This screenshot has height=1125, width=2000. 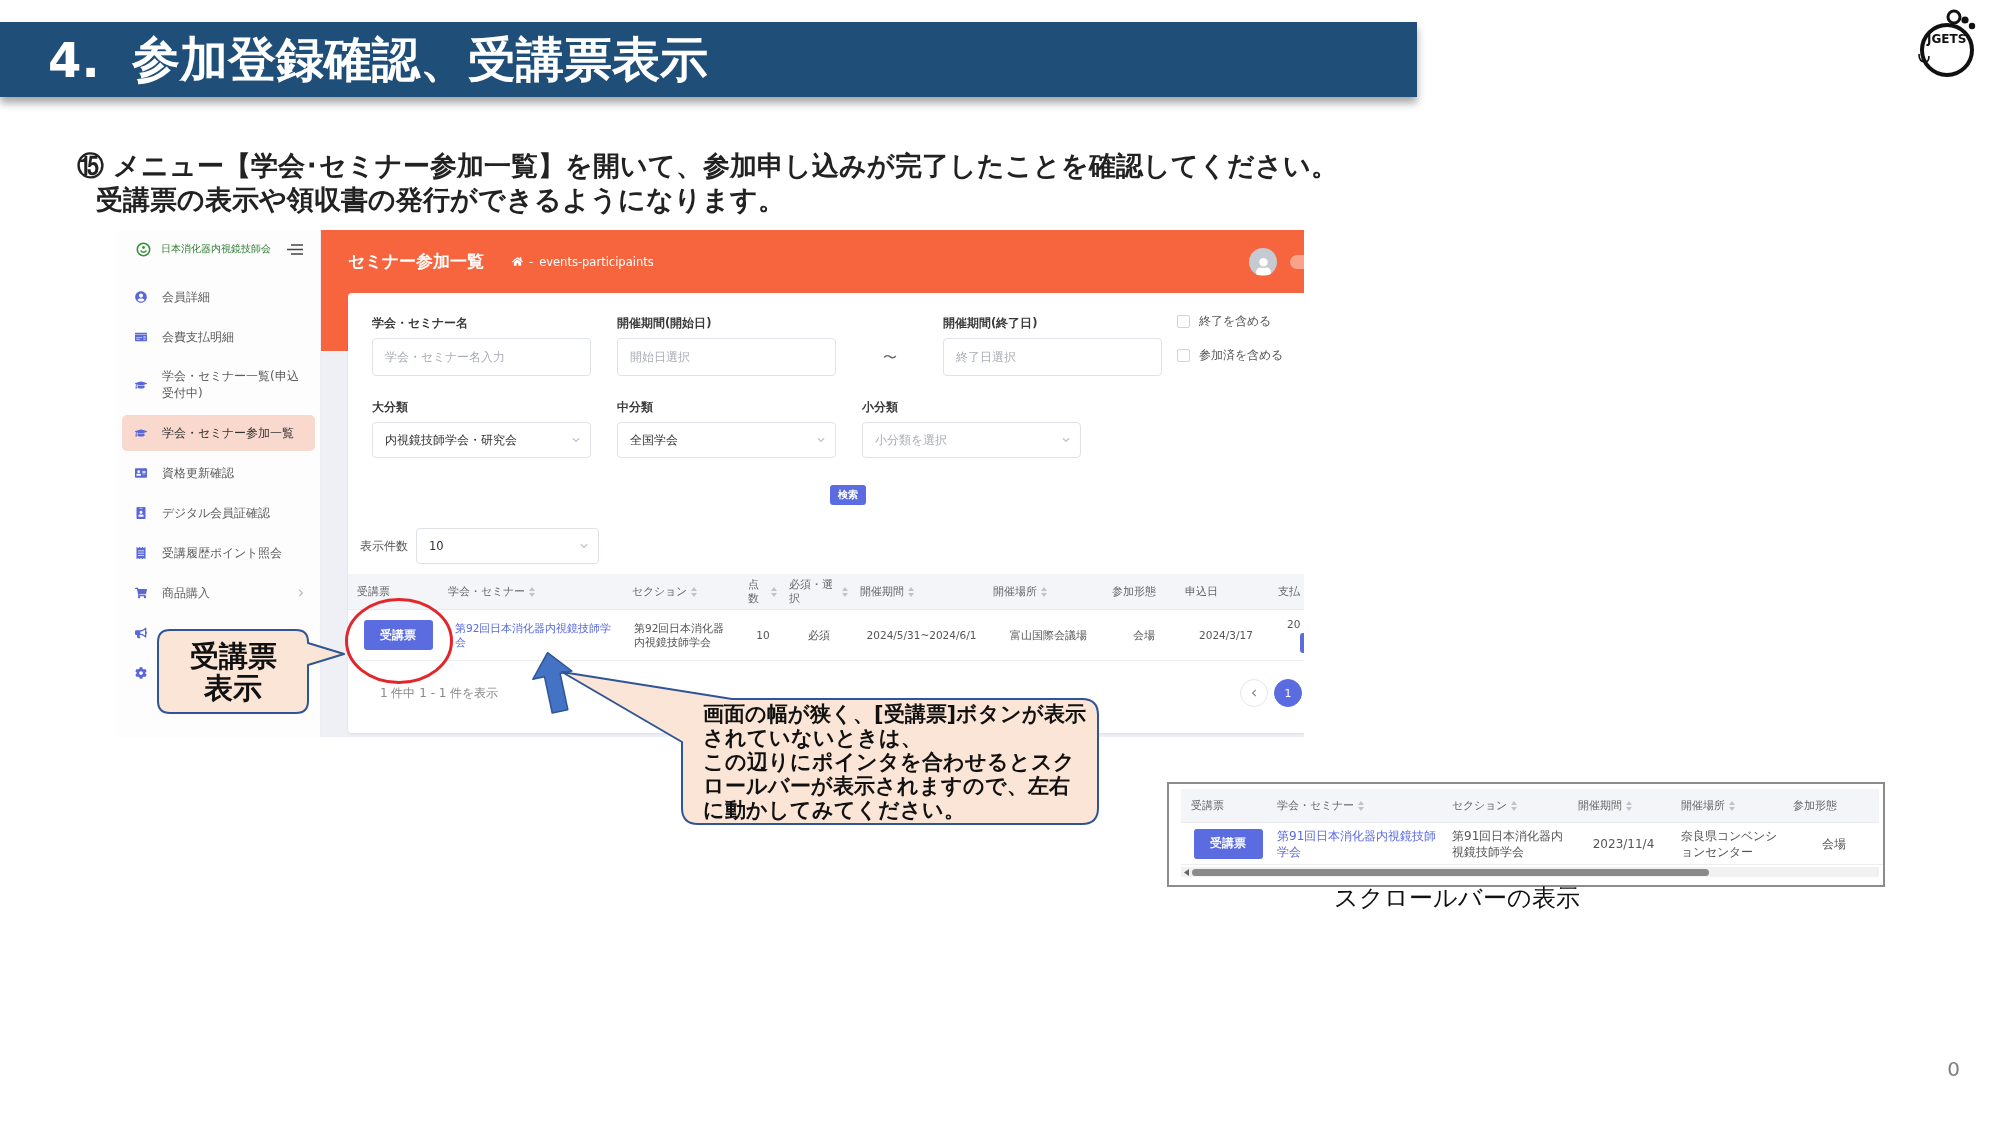 I want to click on page-size-select: 10, so click(x=507, y=546).